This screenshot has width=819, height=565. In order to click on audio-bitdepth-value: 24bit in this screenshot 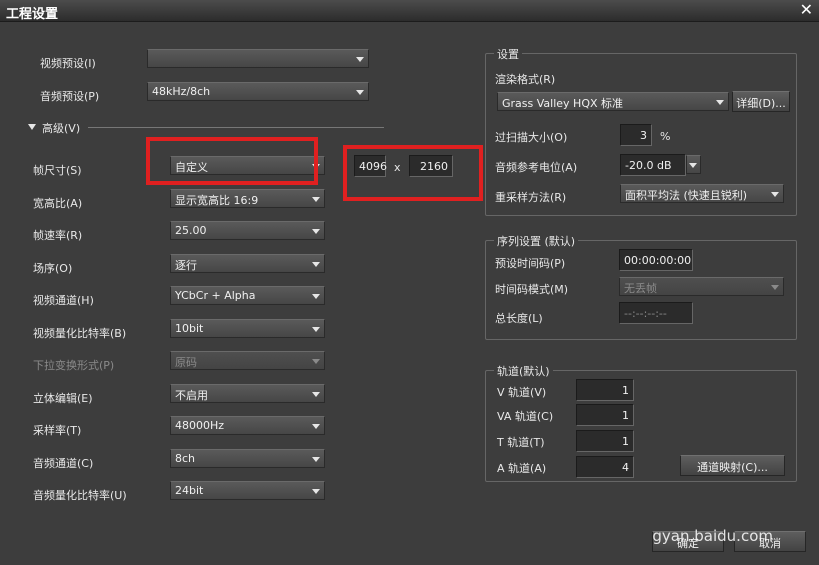, I will do `click(189, 490)`.